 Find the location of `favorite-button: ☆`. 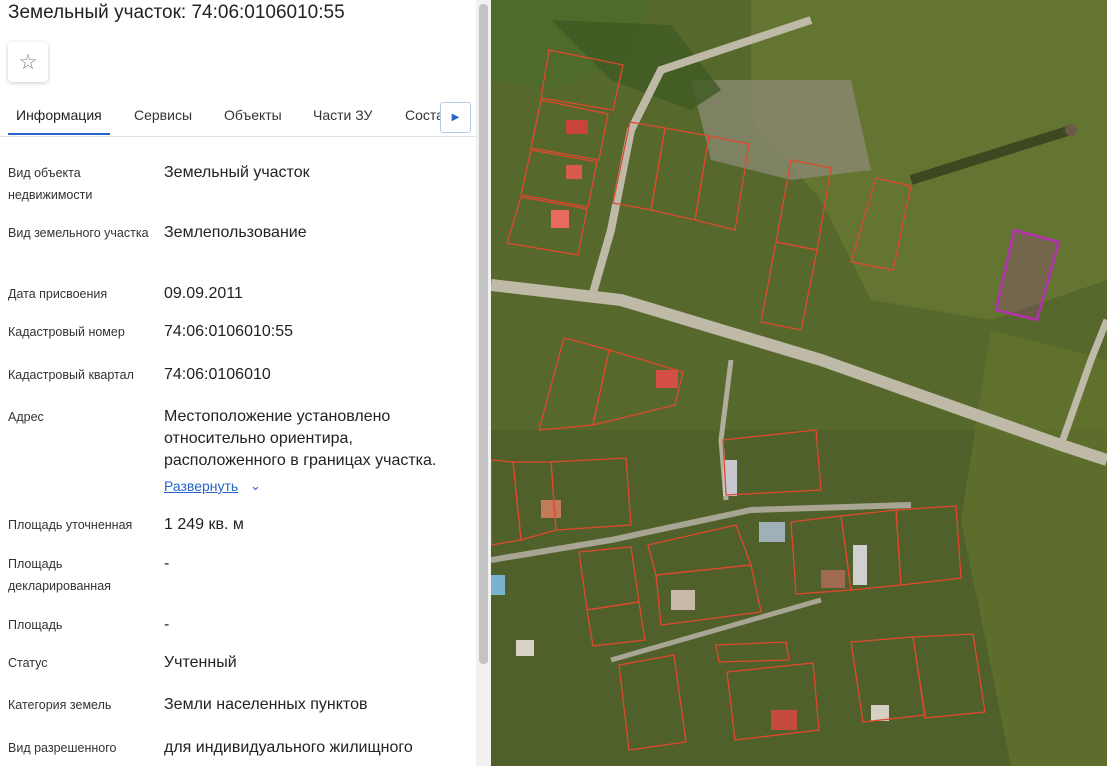

favorite-button: ☆ is located at coordinates (28, 62).